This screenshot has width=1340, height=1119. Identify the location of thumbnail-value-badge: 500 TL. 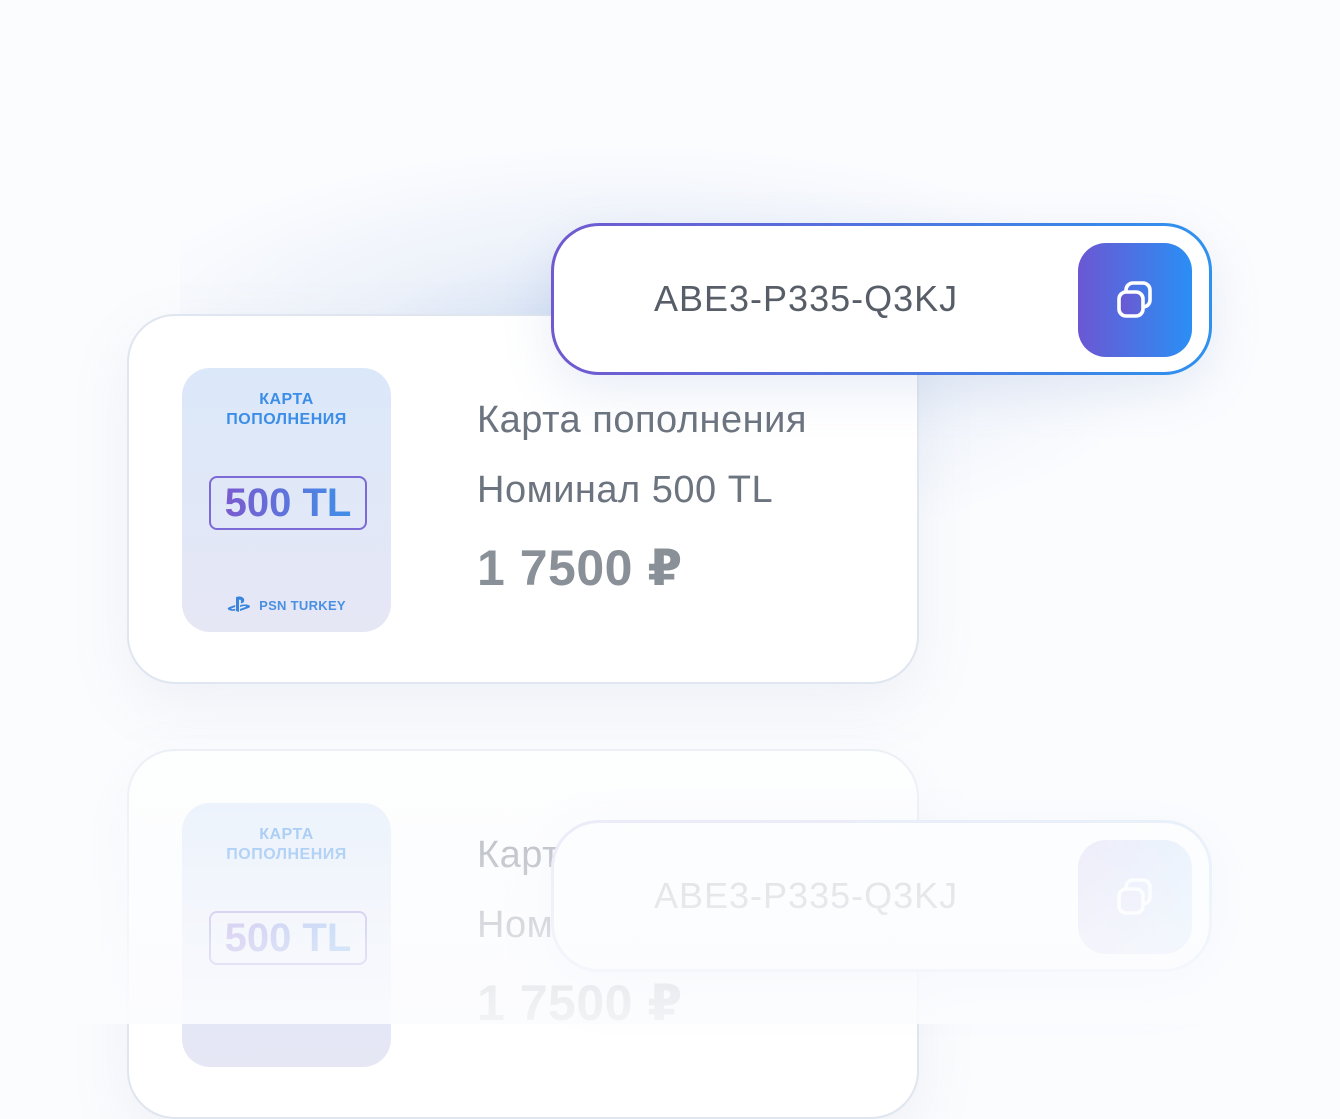
(288, 503).